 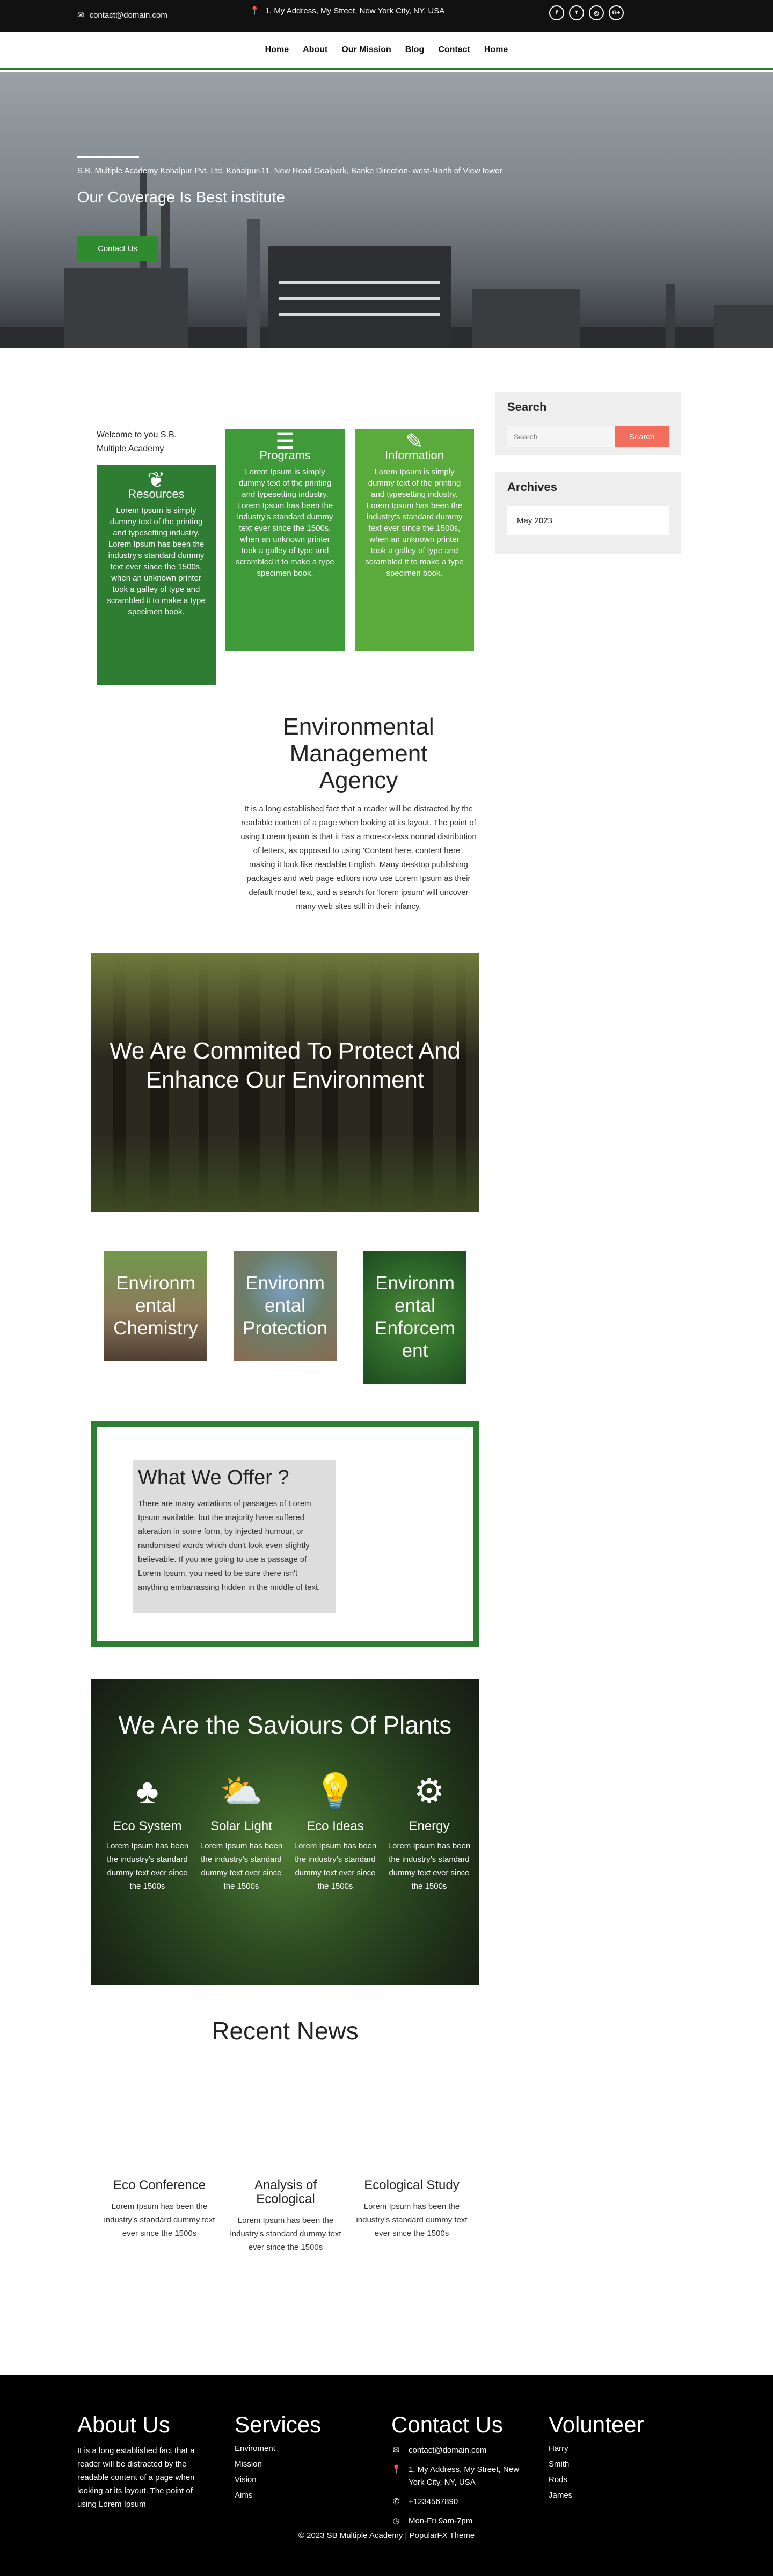 I want to click on search-widget: Search Search, so click(x=588, y=423).